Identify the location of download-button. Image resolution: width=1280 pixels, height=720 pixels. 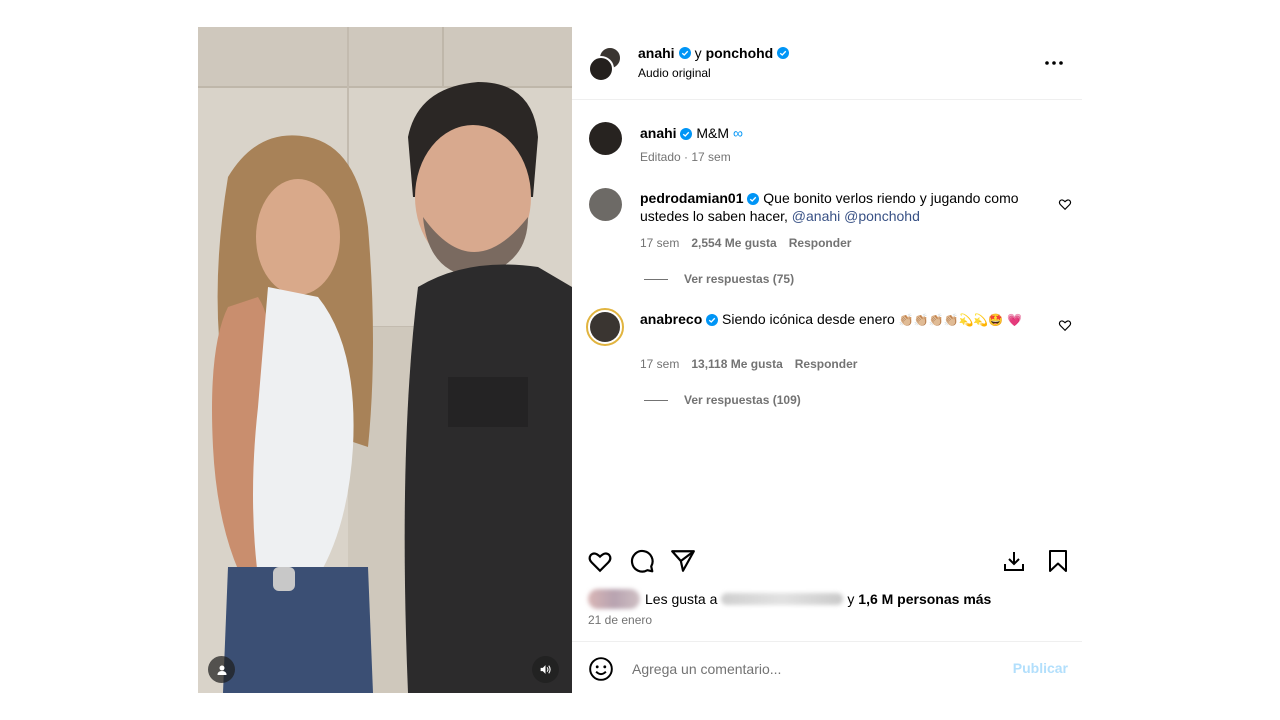
(1014, 561).